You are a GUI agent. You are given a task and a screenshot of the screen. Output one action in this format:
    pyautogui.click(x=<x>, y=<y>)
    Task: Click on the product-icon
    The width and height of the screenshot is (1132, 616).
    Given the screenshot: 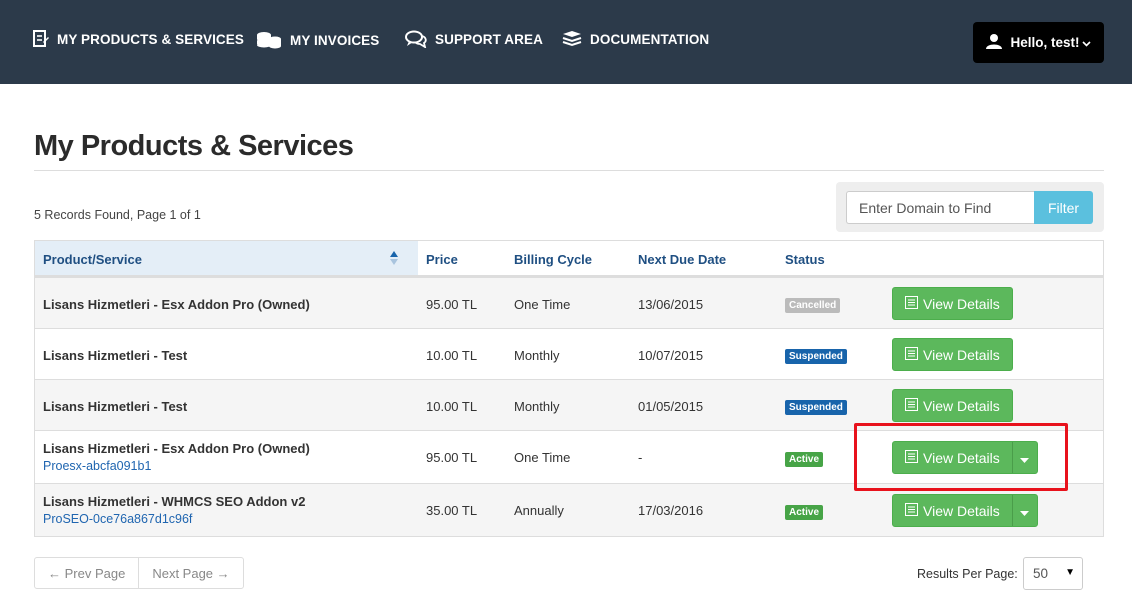 What is the action you would take?
    pyautogui.click(x=41, y=39)
    